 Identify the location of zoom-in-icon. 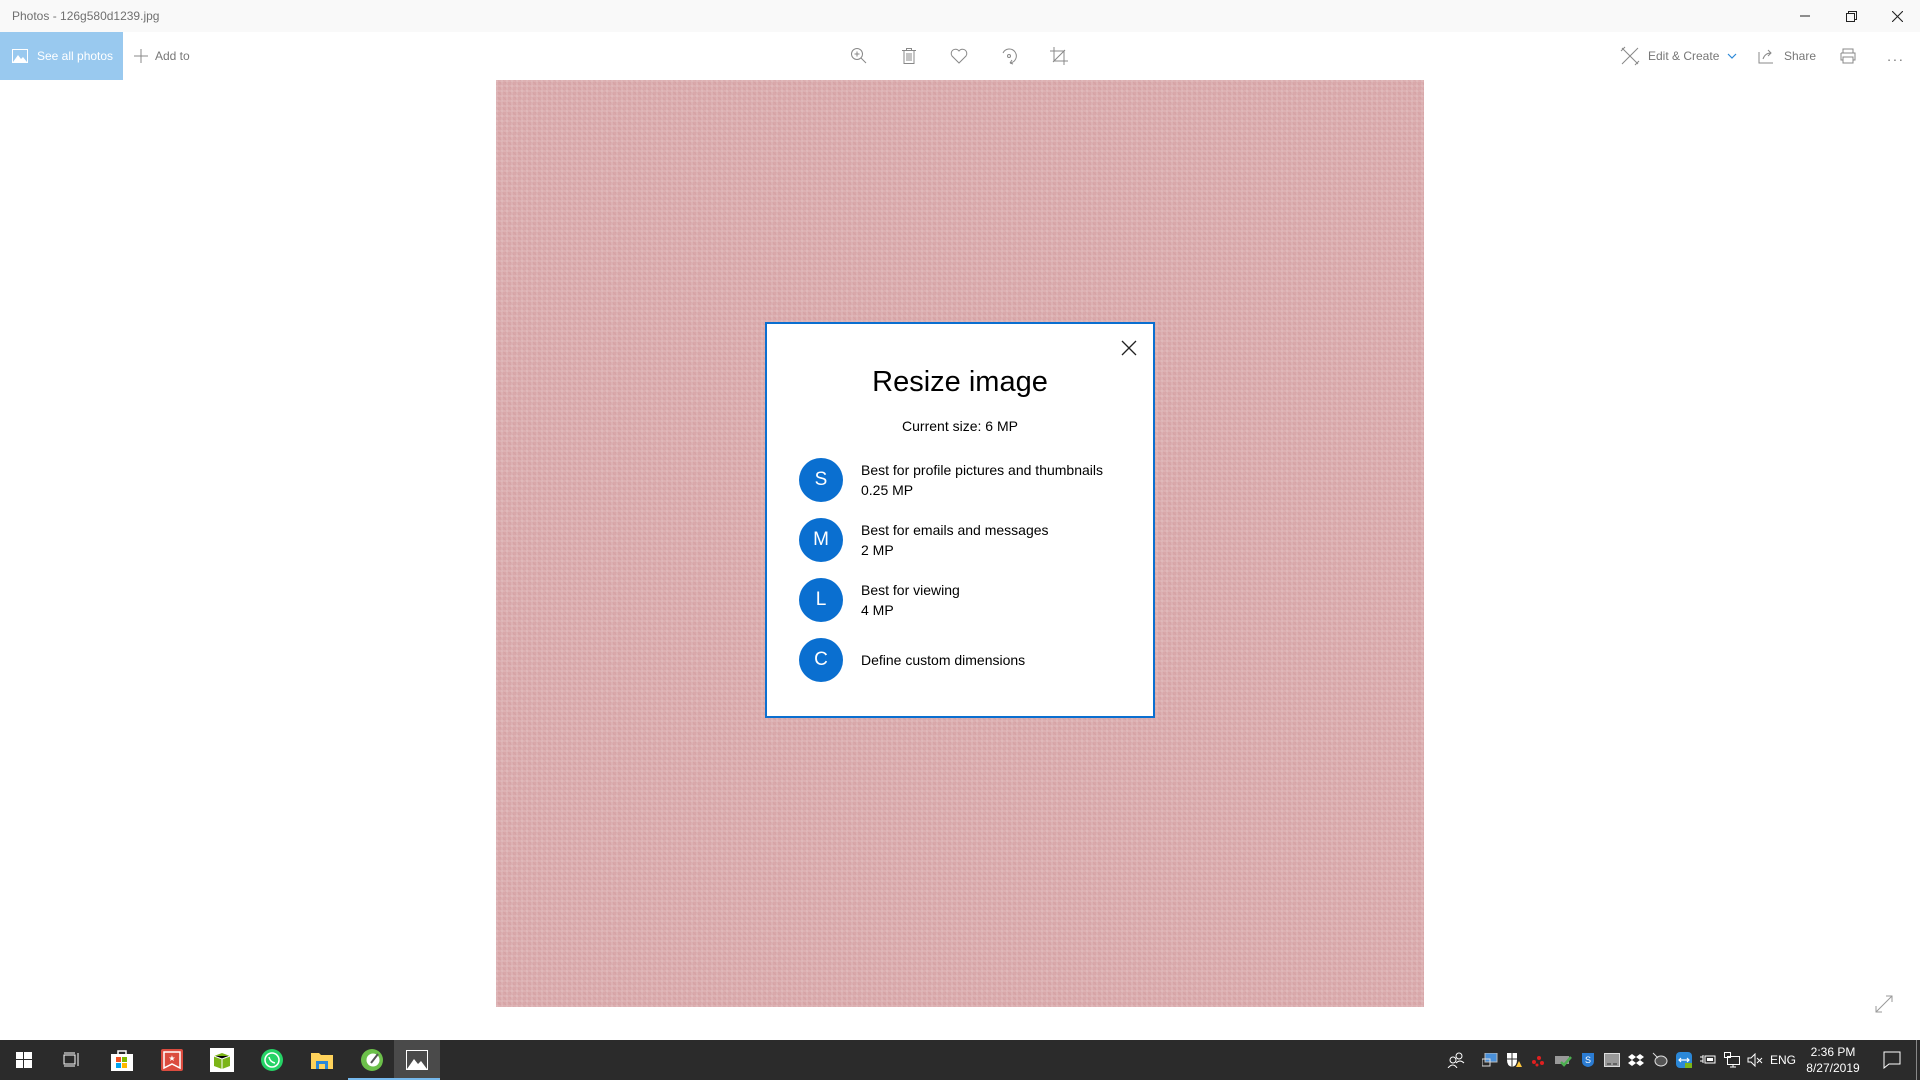
(859, 56).